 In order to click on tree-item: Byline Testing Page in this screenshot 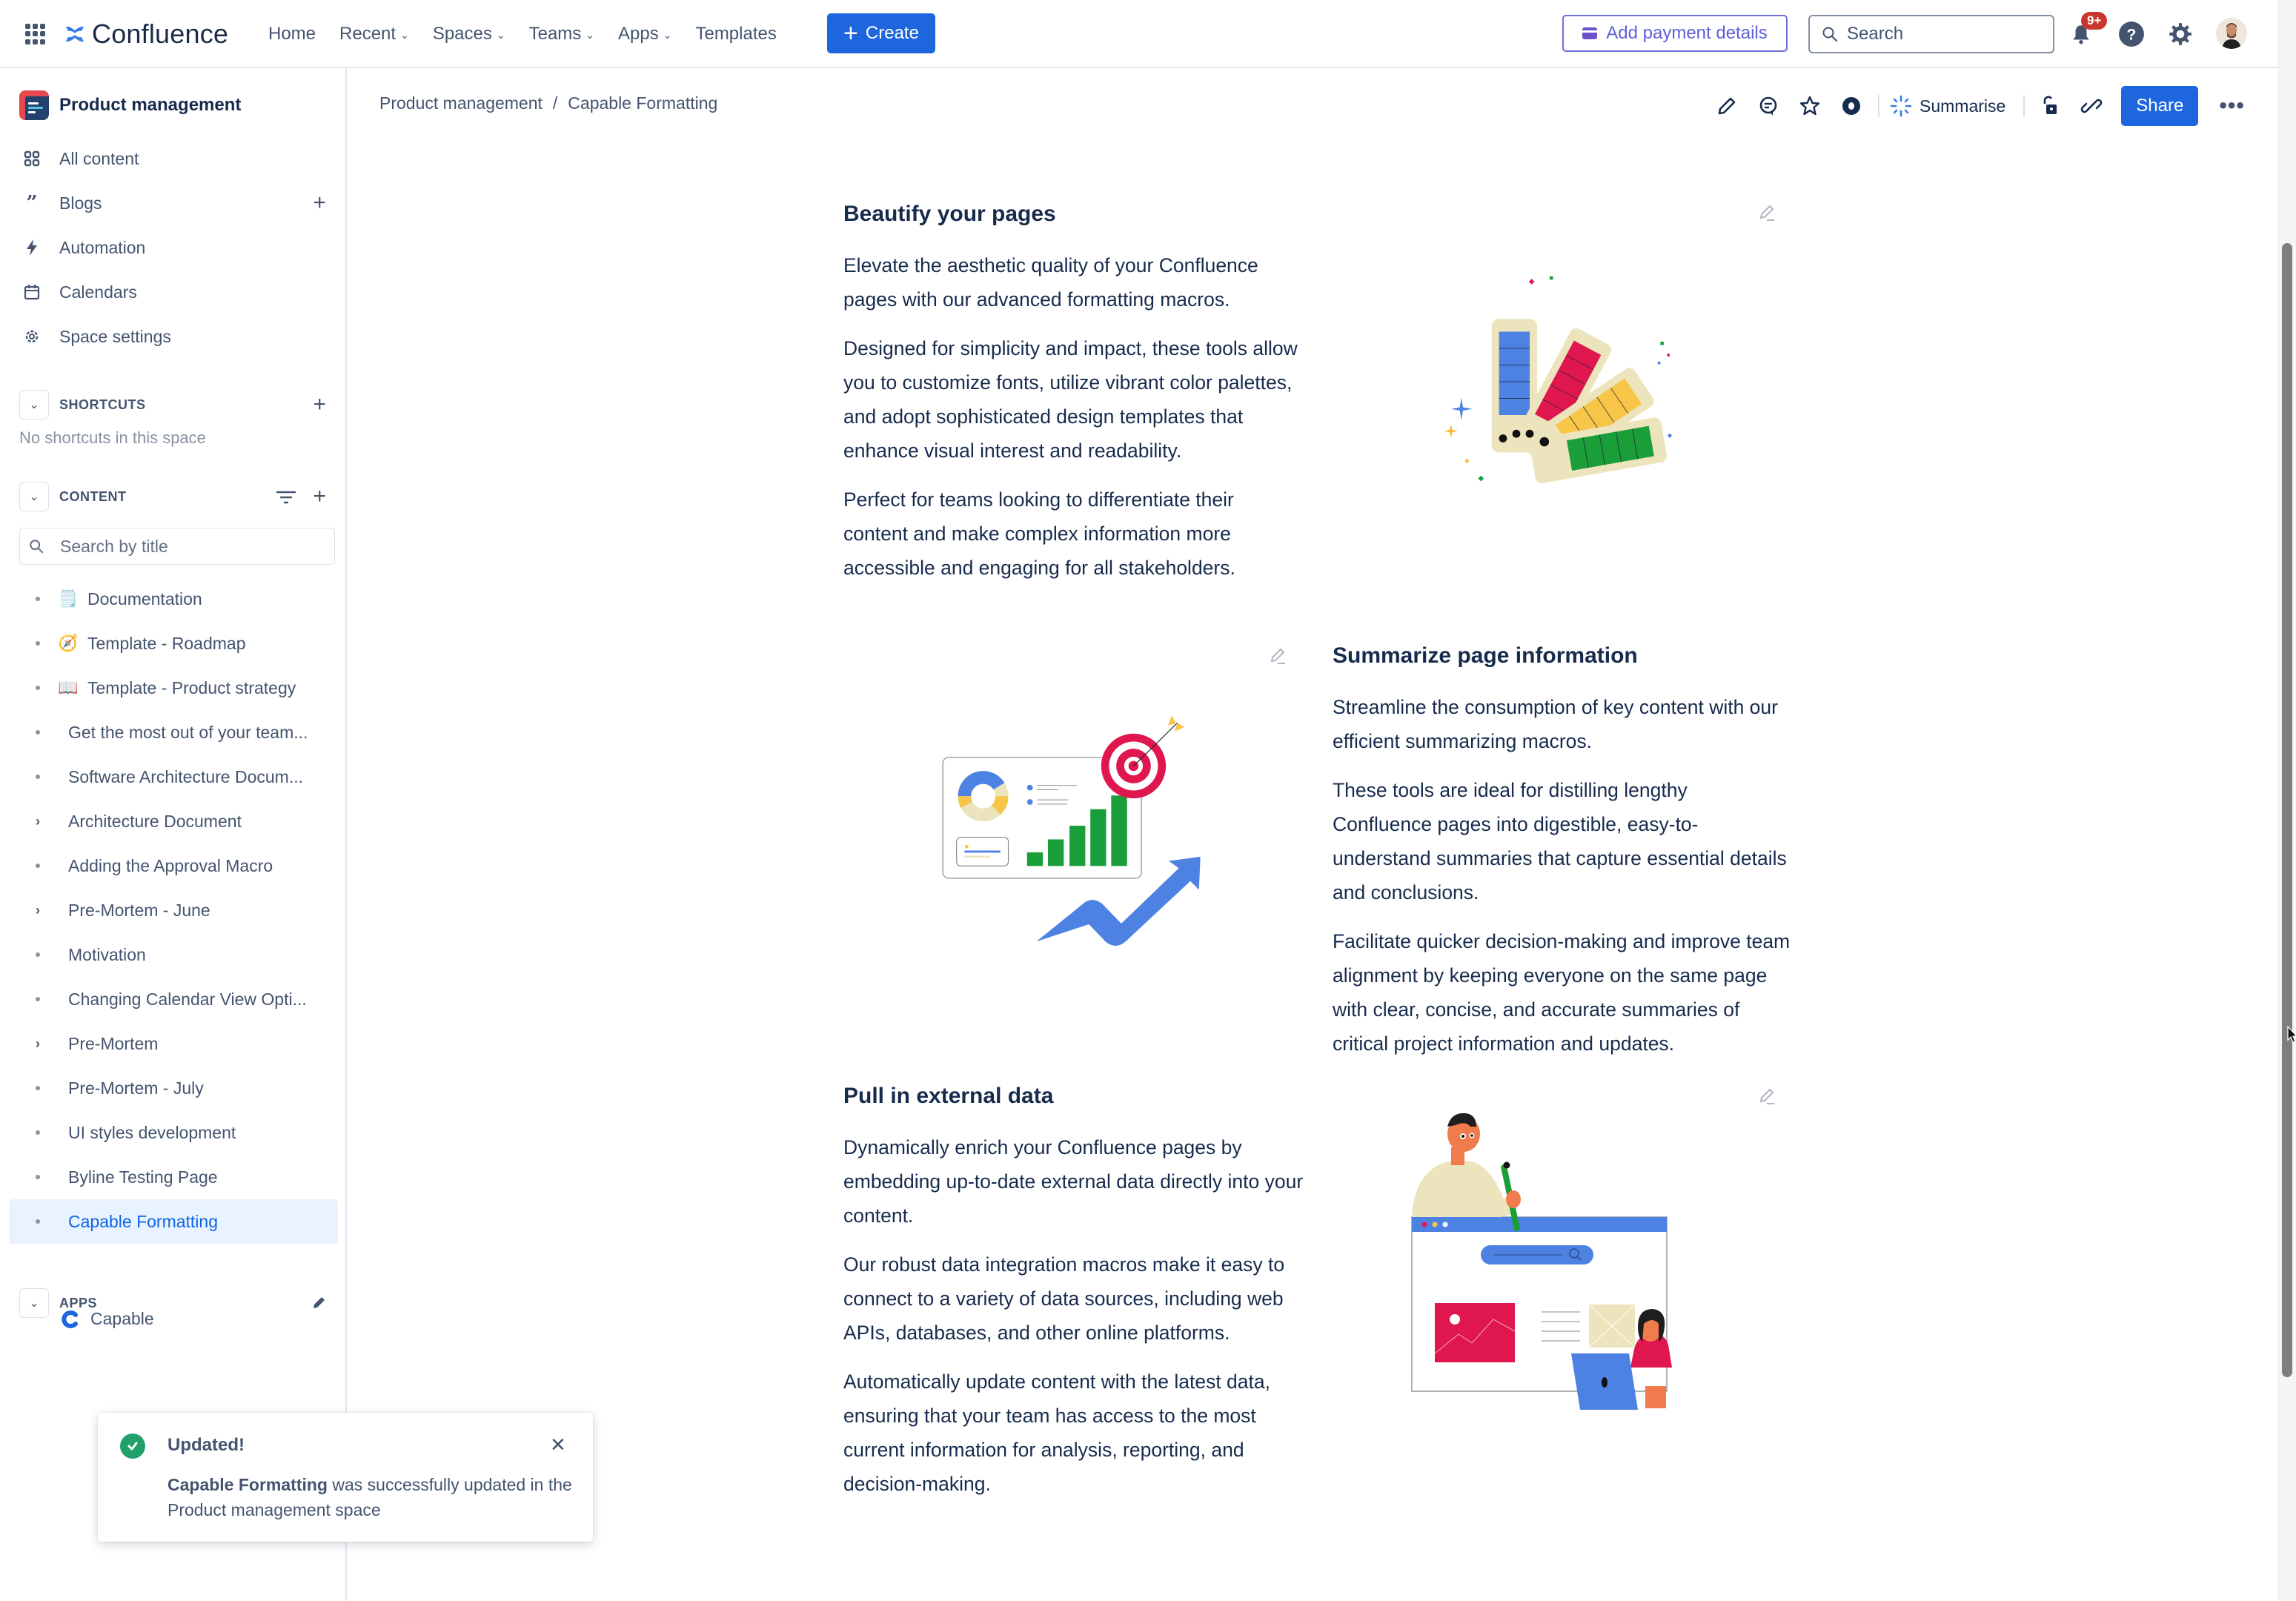, I will do `click(173, 1177)`.